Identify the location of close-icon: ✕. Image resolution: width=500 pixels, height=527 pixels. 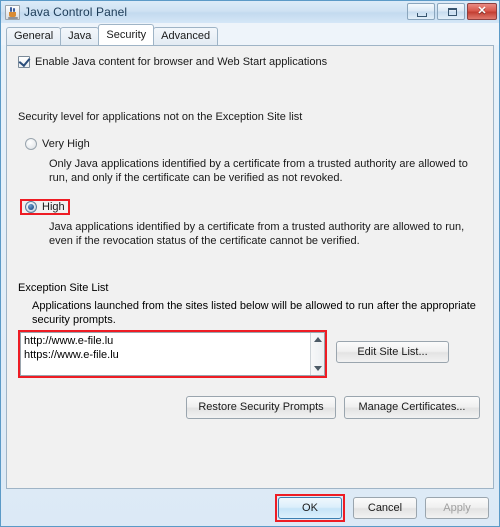
(482, 11).